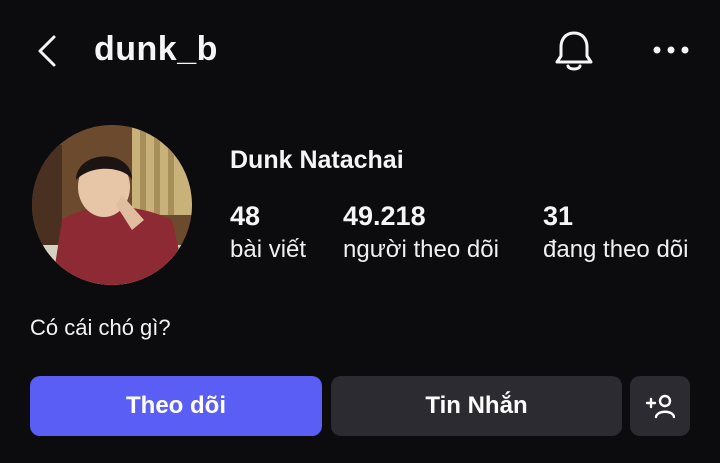 Image resolution: width=720 pixels, height=463 pixels. What do you see at coordinates (268, 234) in the screenshot?
I see `stat-posts: 48 bài viết` at bounding box center [268, 234].